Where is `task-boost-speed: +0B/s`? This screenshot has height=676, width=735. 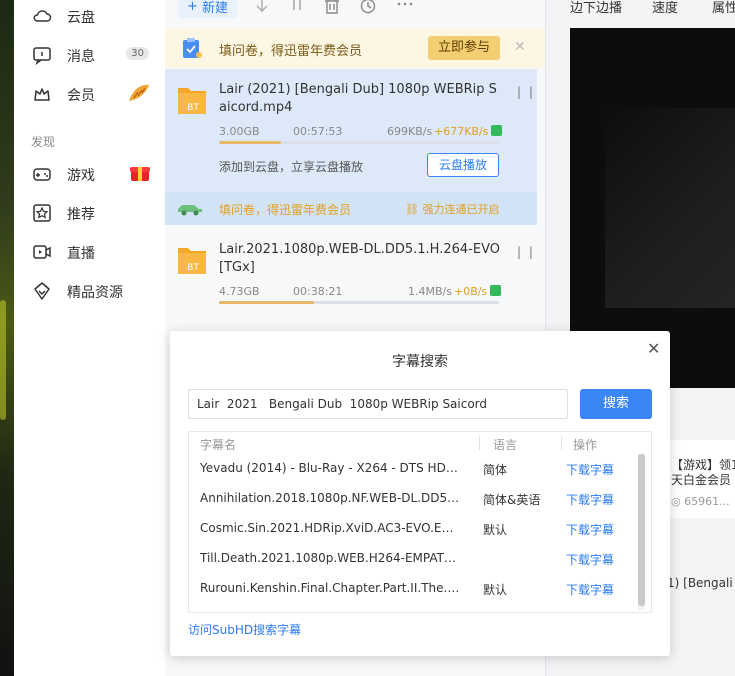
task-boost-speed: +0B/s is located at coordinates (478, 291).